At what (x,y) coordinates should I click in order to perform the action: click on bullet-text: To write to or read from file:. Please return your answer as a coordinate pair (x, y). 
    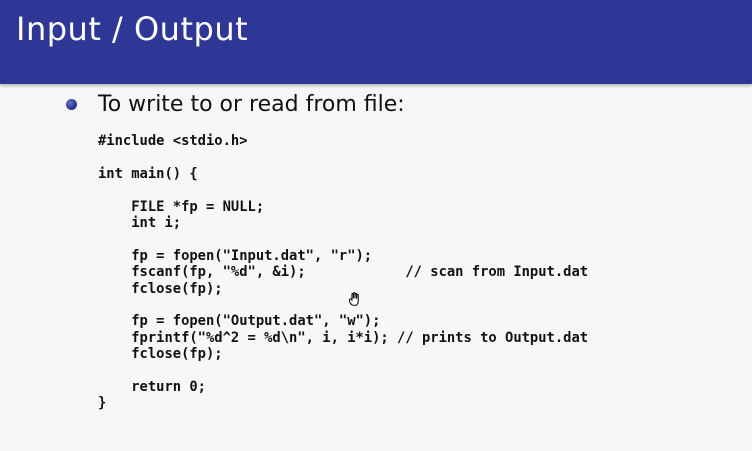
    Looking at the image, I should click on (251, 104).